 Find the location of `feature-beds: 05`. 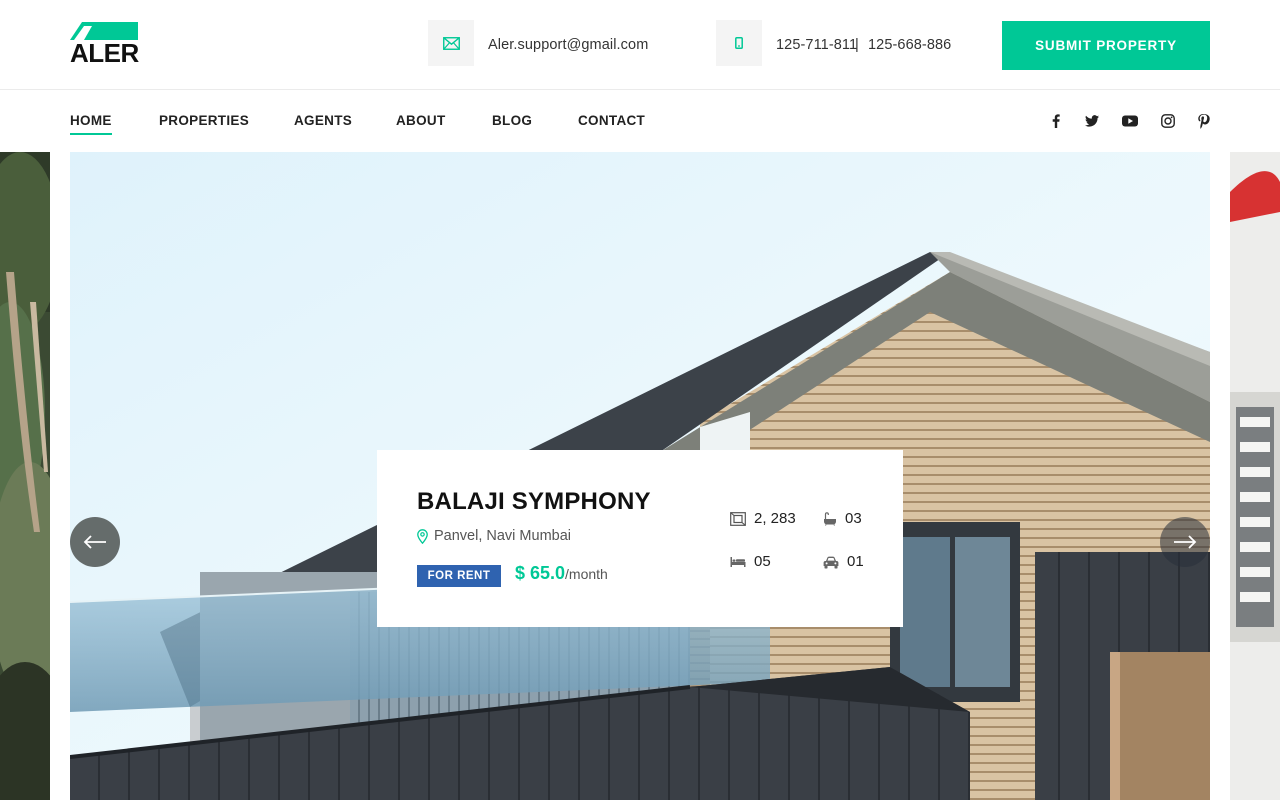

feature-beds: 05 is located at coordinates (750, 562).